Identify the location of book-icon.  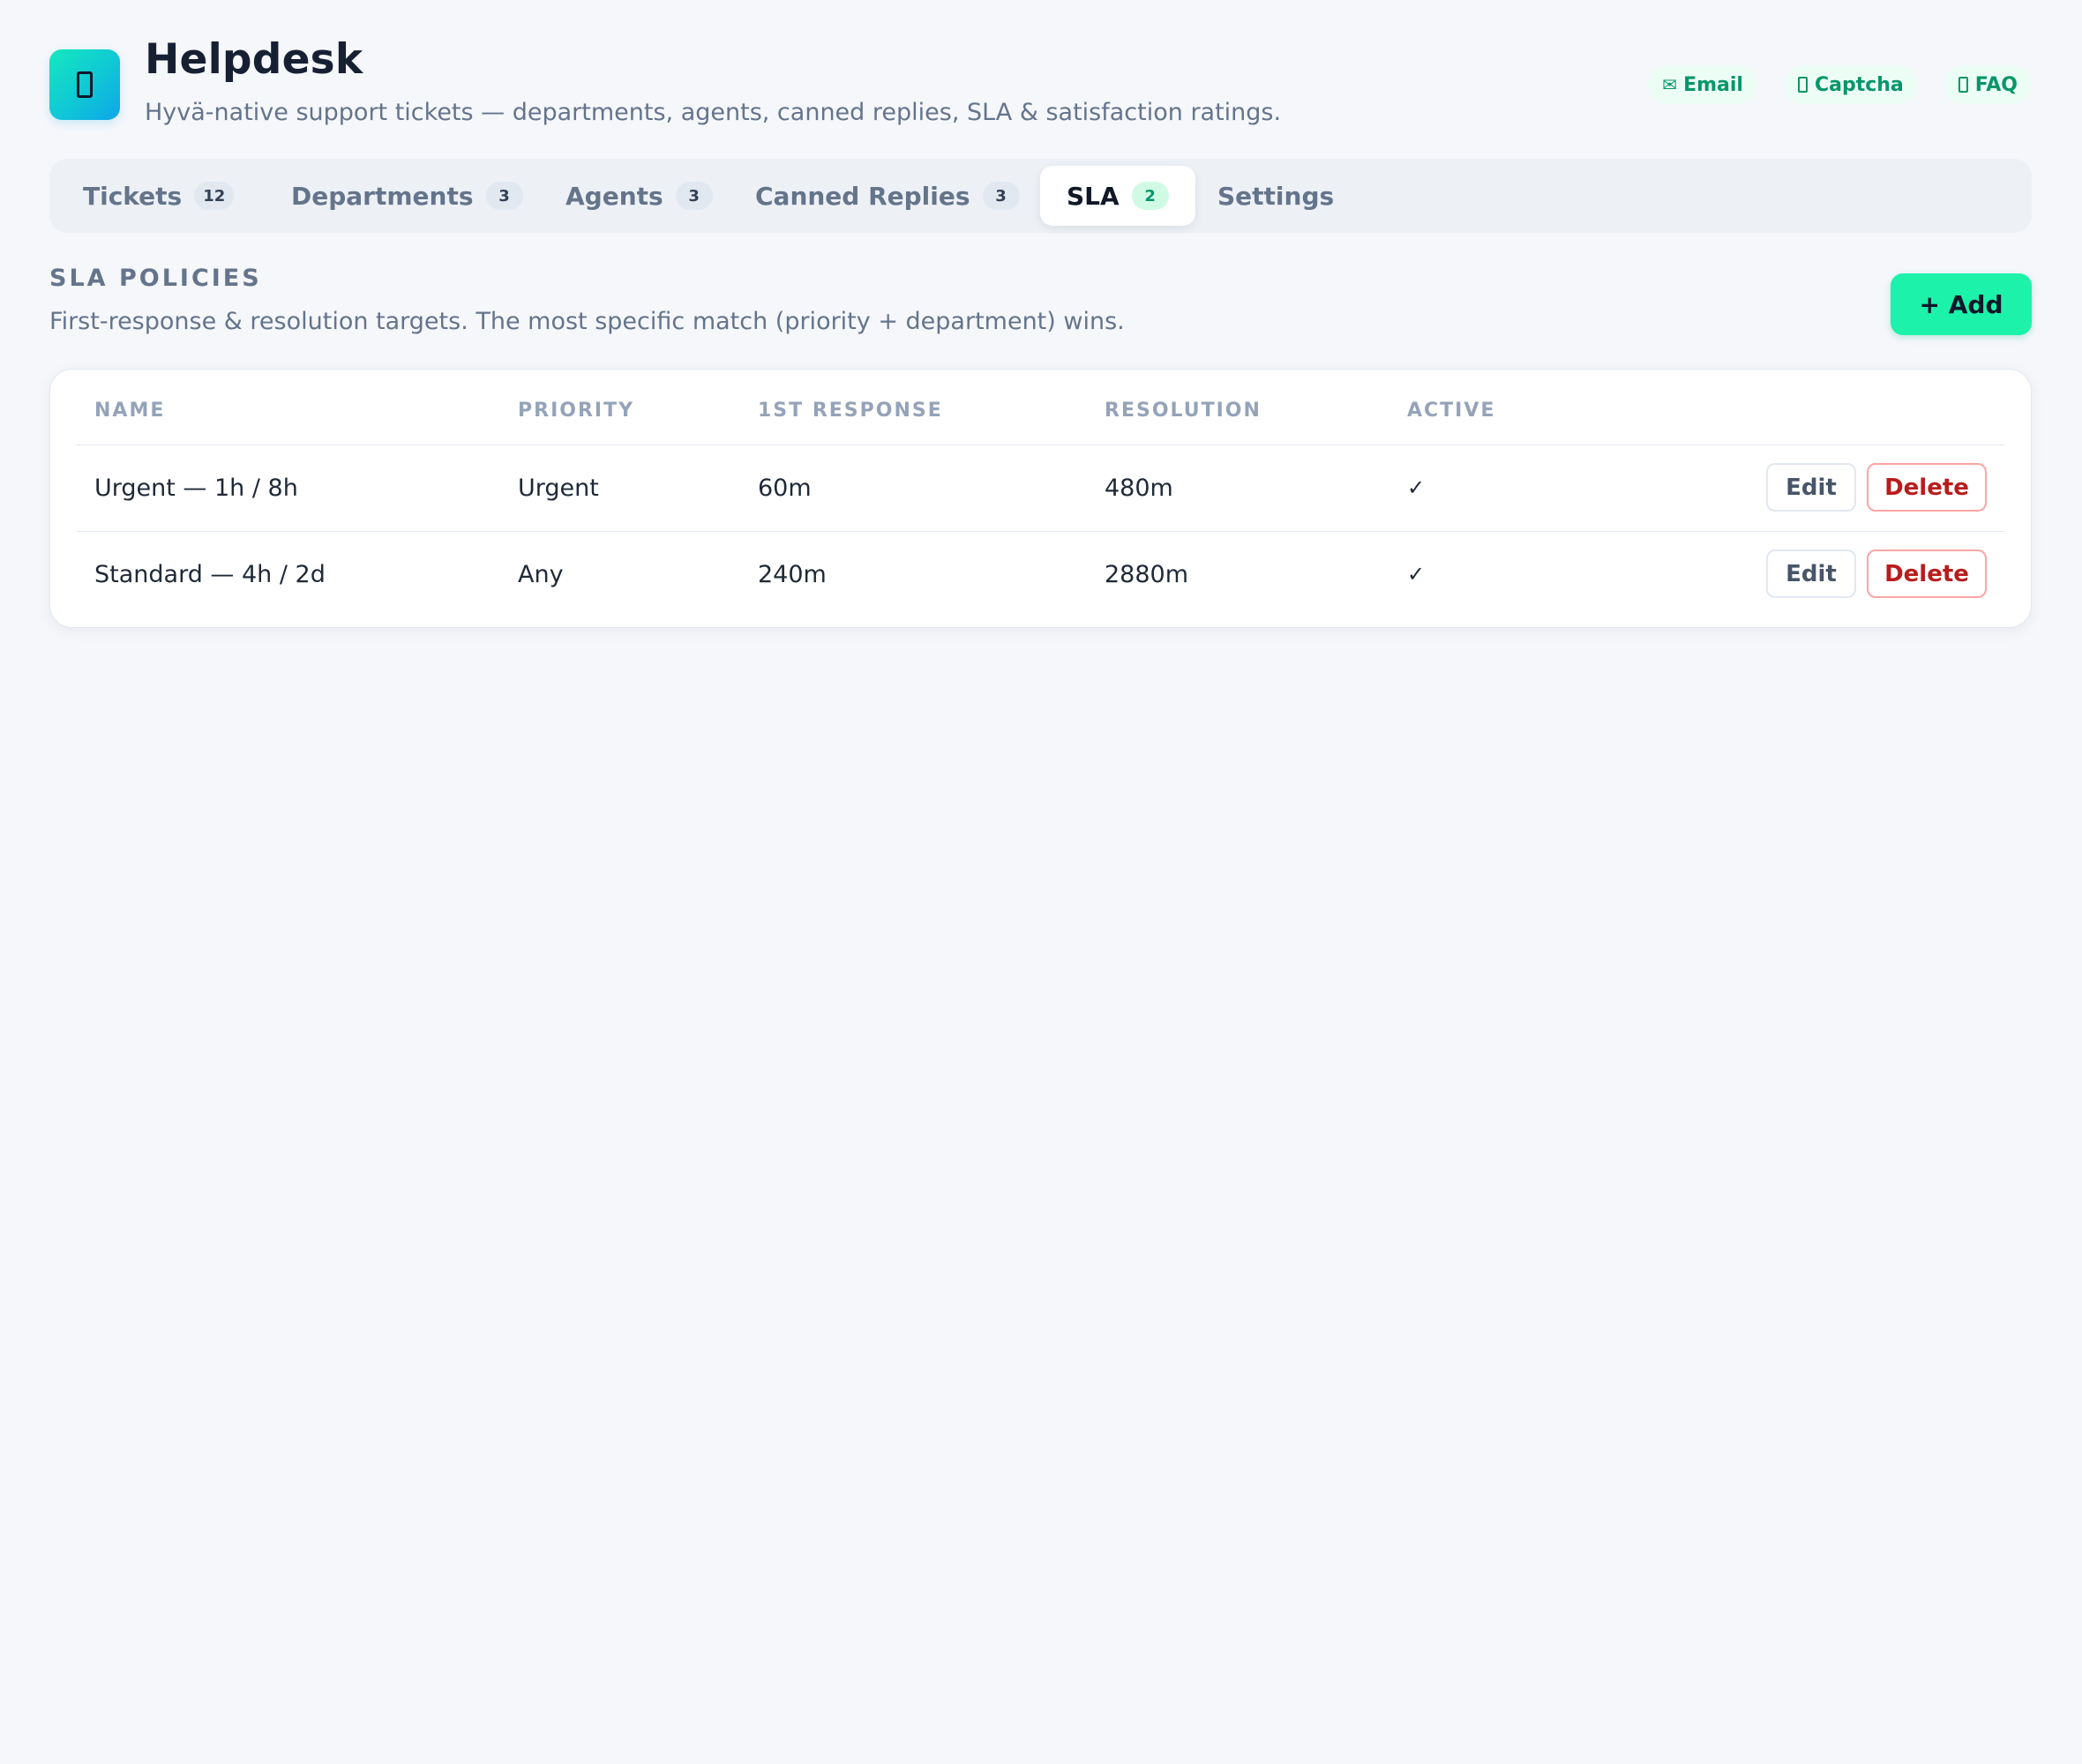
(1963, 85).